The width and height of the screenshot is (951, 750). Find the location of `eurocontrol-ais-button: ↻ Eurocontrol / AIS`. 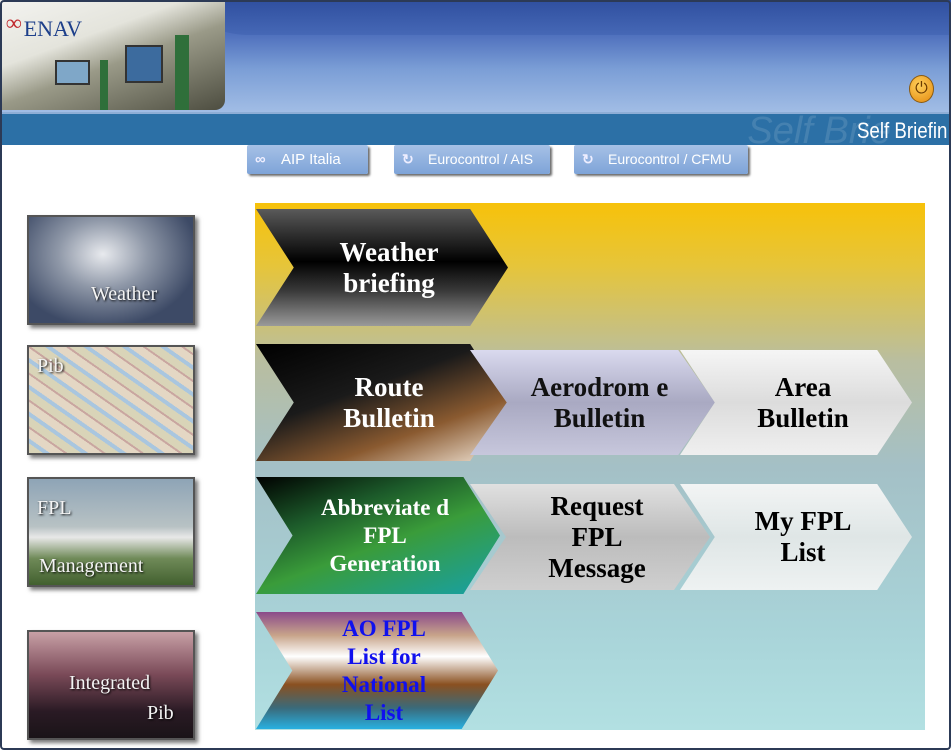

eurocontrol-ais-button: ↻ Eurocontrol / AIS is located at coordinates (472, 159).